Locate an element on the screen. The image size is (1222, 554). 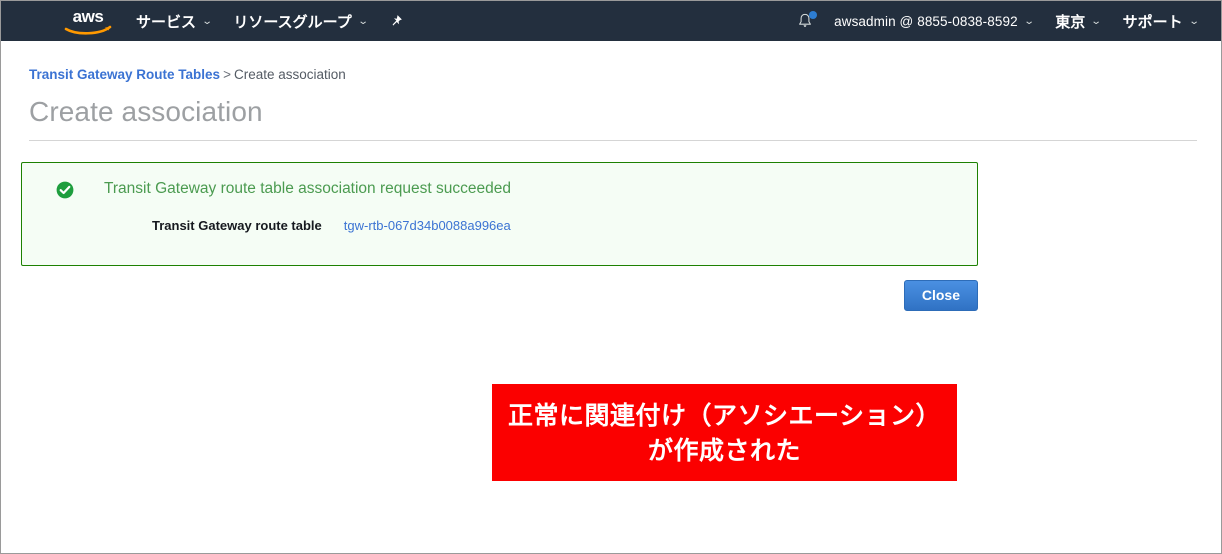
breadcrumb-current: Create association is located at coordinates (289, 74).